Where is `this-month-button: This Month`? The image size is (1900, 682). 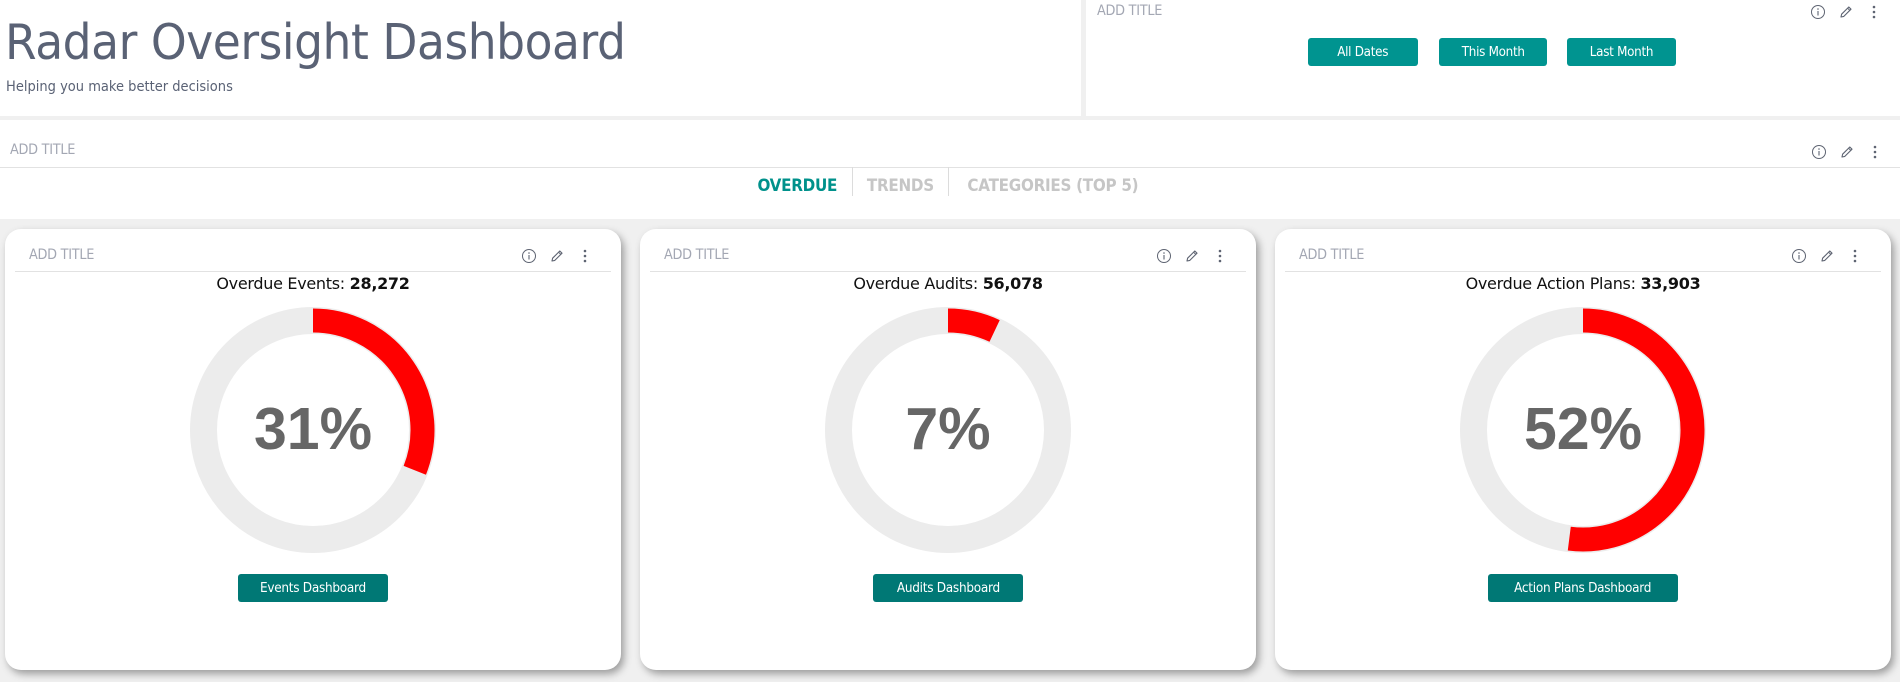 this-month-button: This Month is located at coordinates (1493, 52).